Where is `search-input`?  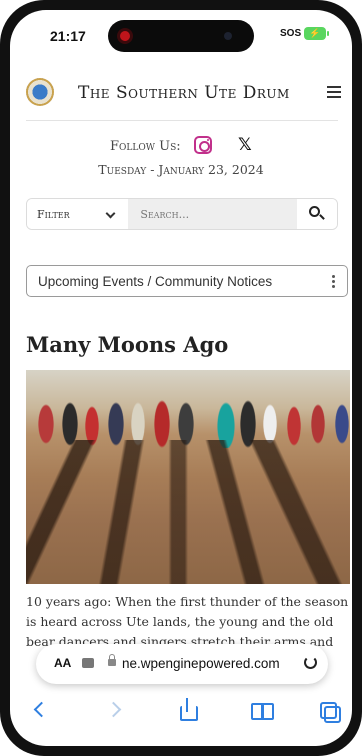 search-input is located at coordinates (213, 214).